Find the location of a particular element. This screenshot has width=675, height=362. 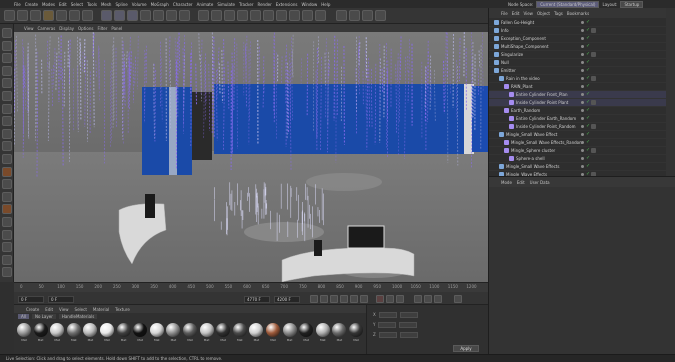

menu-window: Window is located at coordinates (309, 4).